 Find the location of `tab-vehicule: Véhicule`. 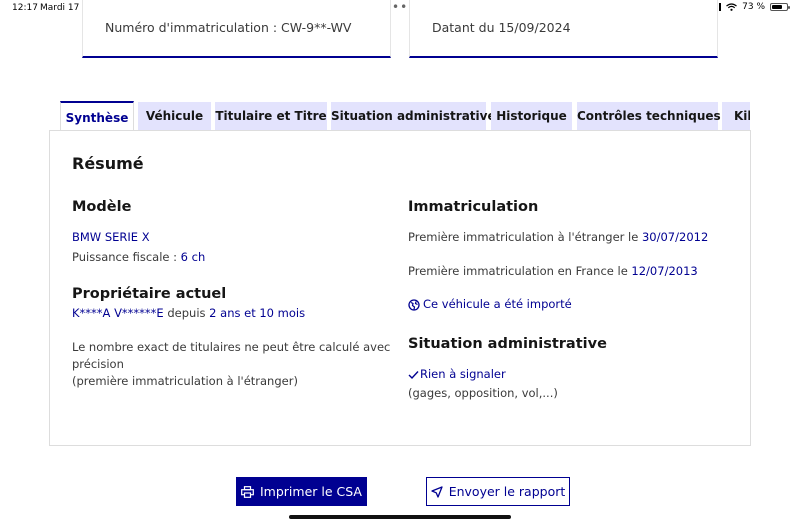

tab-vehicule: Véhicule is located at coordinates (174, 116).